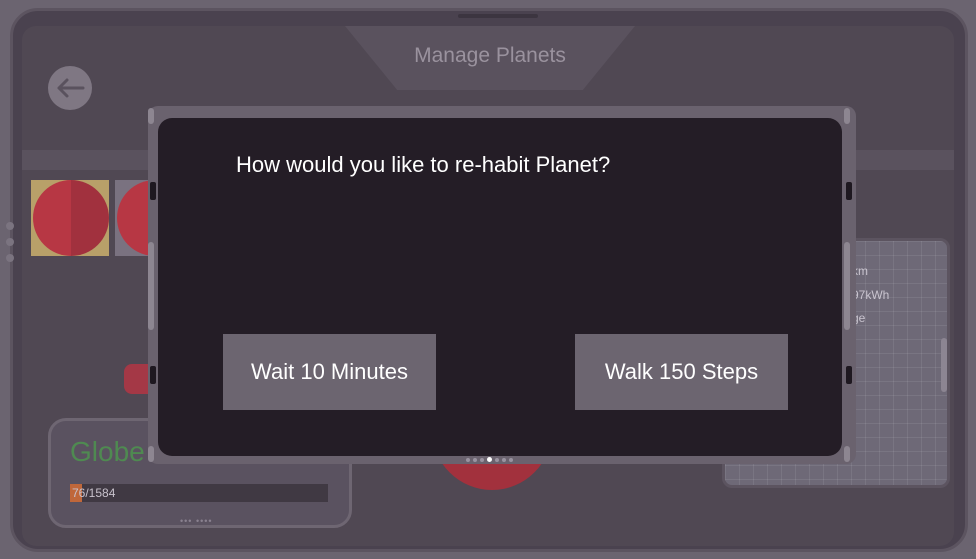 The height and width of the screenshot is (559, 976). What do you see at coordinates (329, 372) in the screenshot?
I see `wait-10-minutes-button: Wait 10 Minutes` at bounding box center [329, 372].